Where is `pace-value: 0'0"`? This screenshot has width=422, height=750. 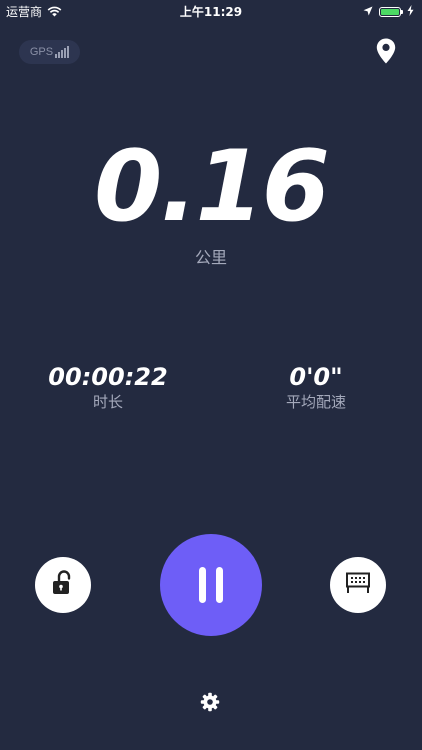
pace-value: 0'0" is located at coordinates (316, 377).